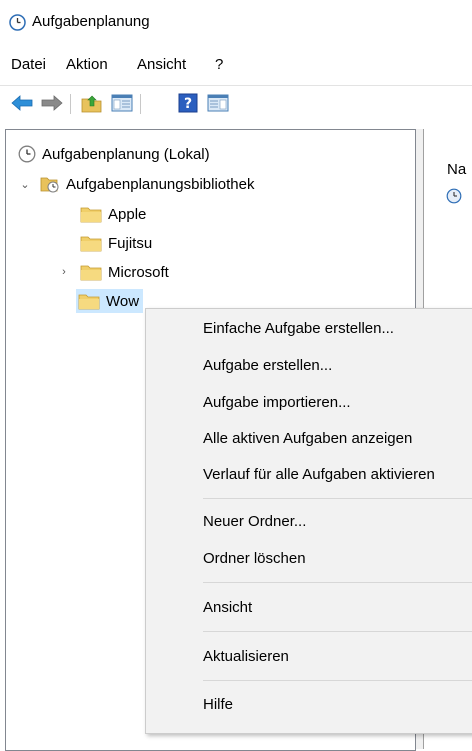  I want to click on tree-node-library: Aufgabenplanungsbibliothek, so click(147, 184).